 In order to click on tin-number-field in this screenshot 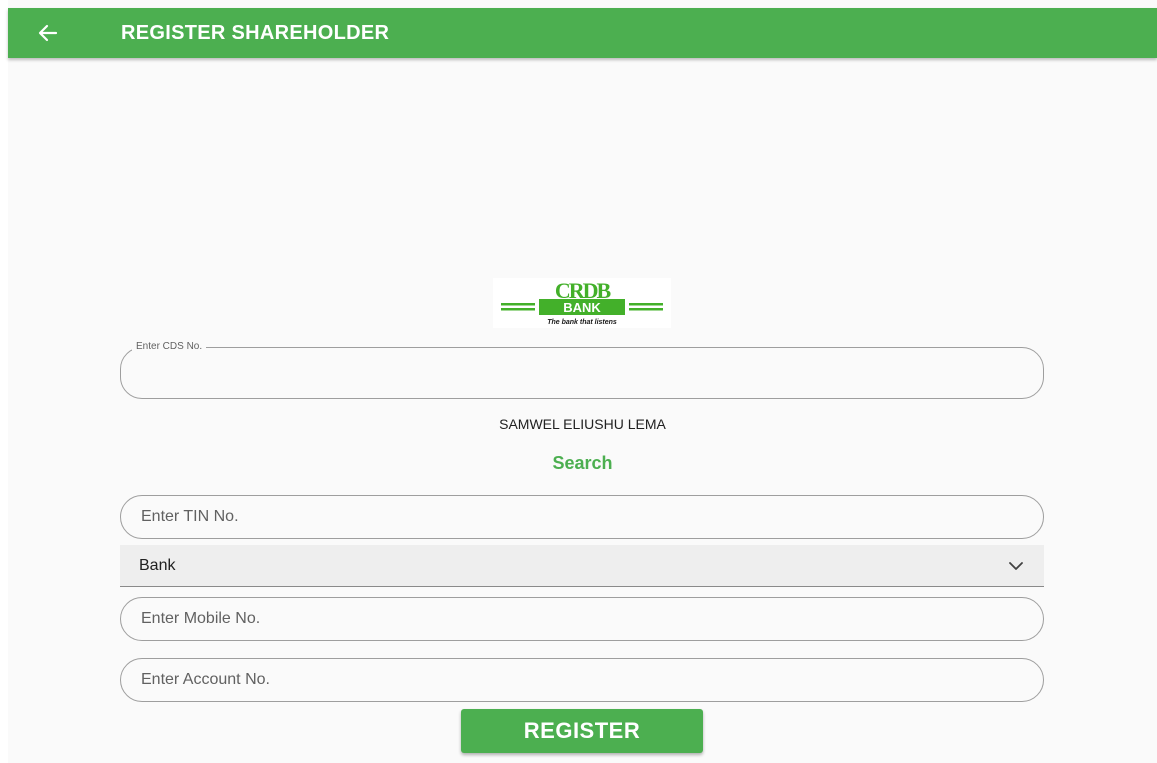, I will do `click(582, 517)`.